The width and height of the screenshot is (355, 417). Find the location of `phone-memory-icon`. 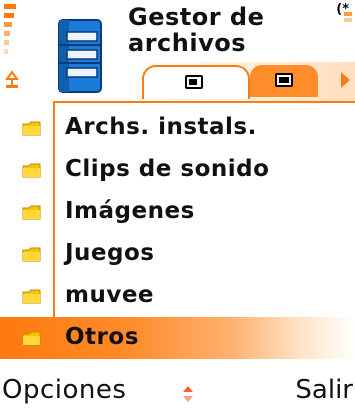

phone-memory-icon is located at coordinates (194, 82).